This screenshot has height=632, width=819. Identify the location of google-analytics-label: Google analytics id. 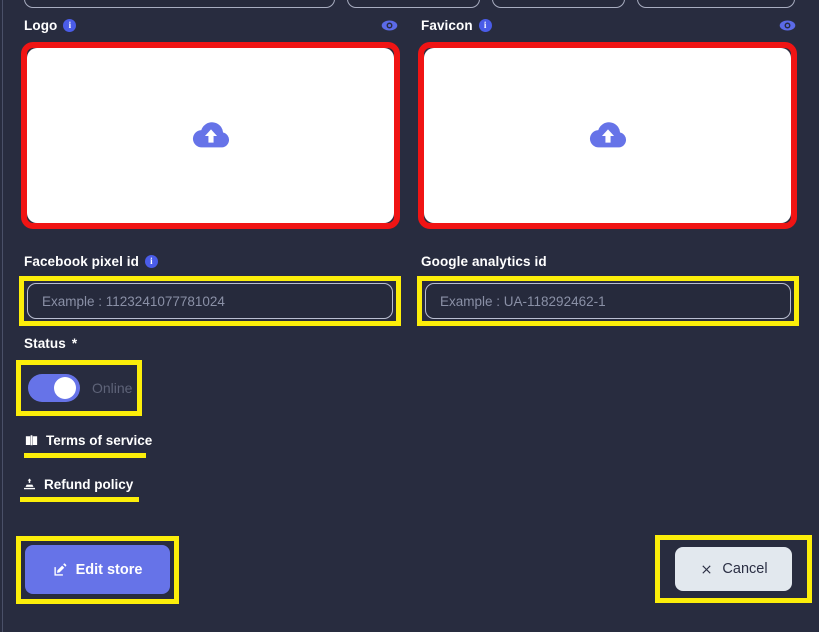
(484, 261).